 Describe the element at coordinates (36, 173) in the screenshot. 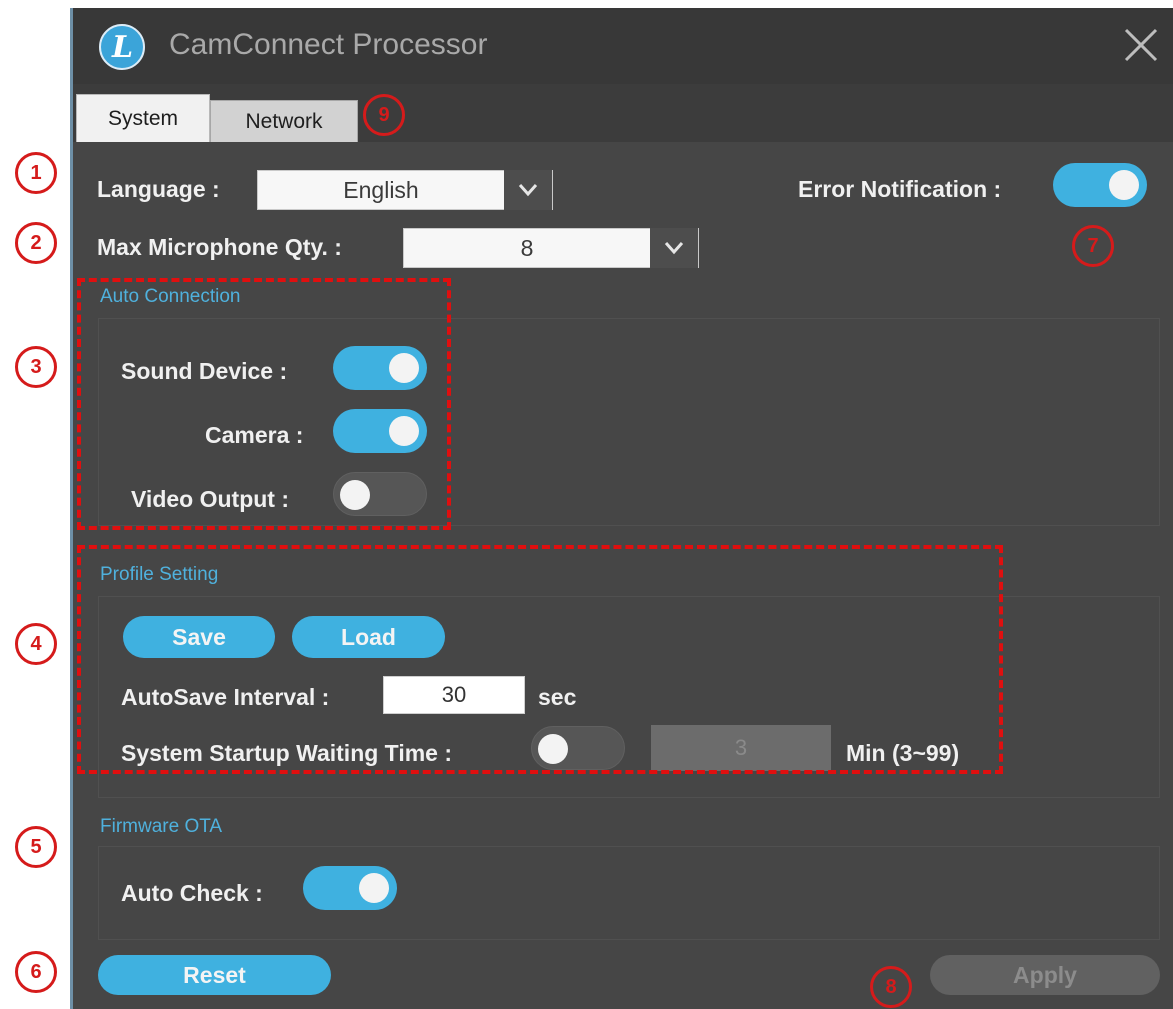

I see `annotation-marker-1: 1` at that location.